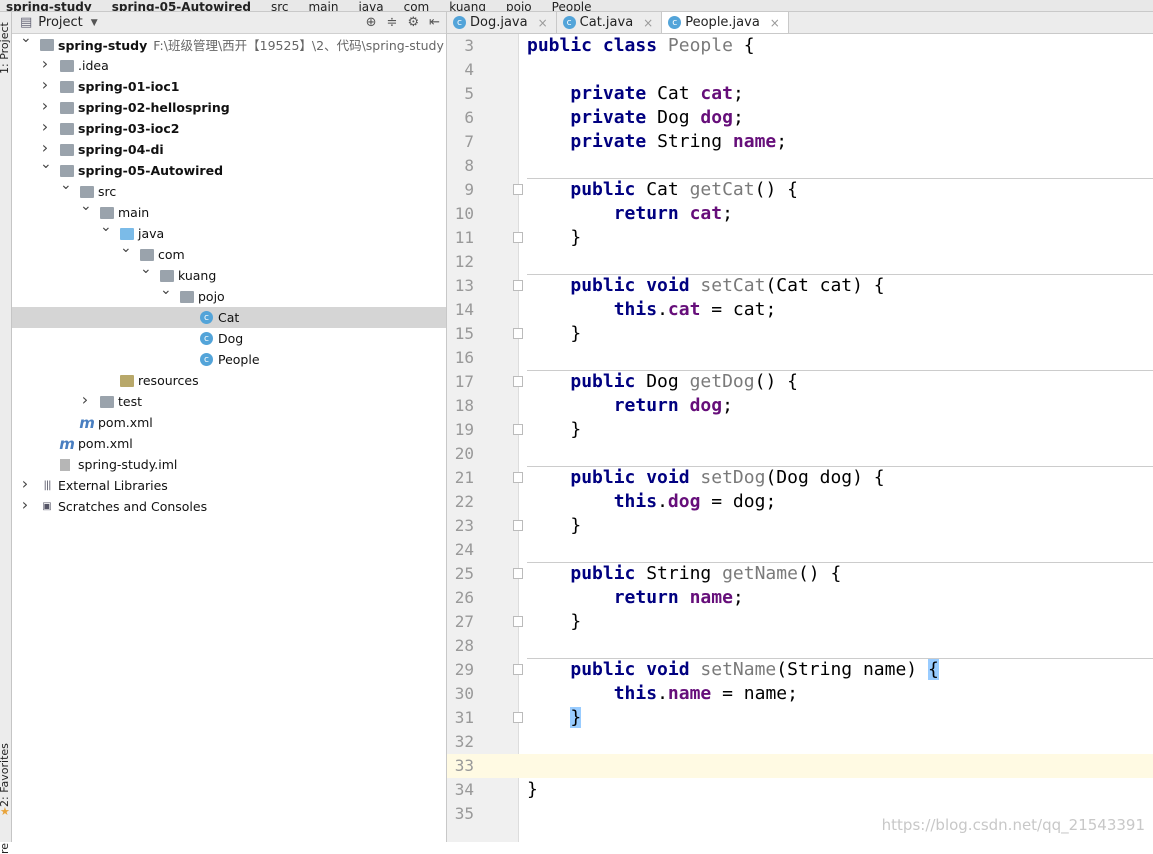 Image resolution: width=1153 pixels, height=854 pixels. Describe the element at coordinates (630, 406) in the screenshot. I see `code-text: return dog;` at that location.